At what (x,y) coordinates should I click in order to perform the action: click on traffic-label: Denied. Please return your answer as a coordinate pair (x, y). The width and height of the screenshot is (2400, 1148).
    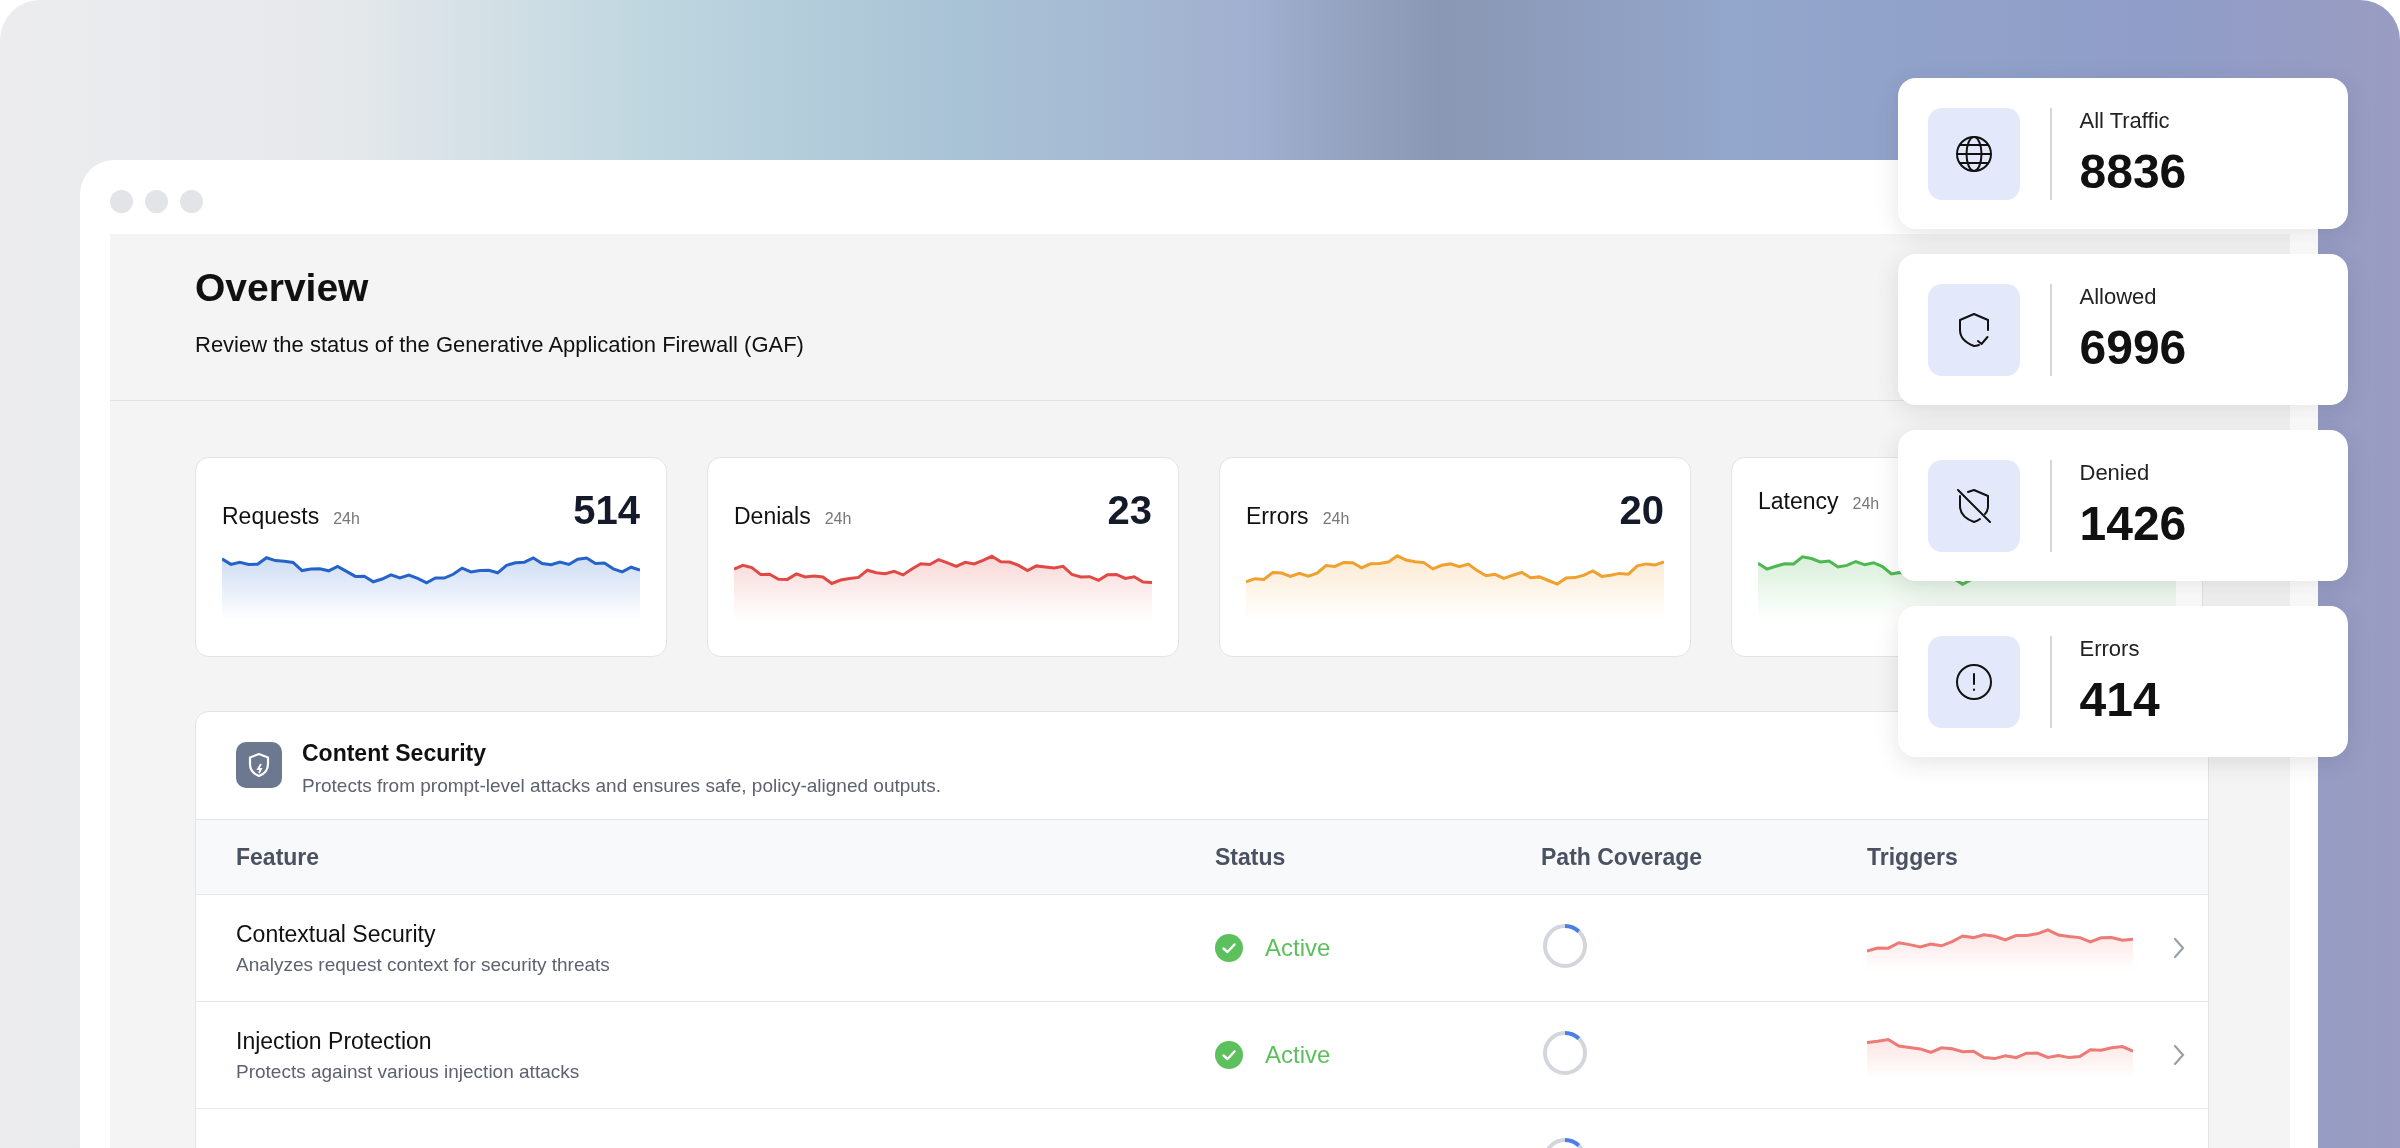
    Looking at the image, I should click on (2115, 473).